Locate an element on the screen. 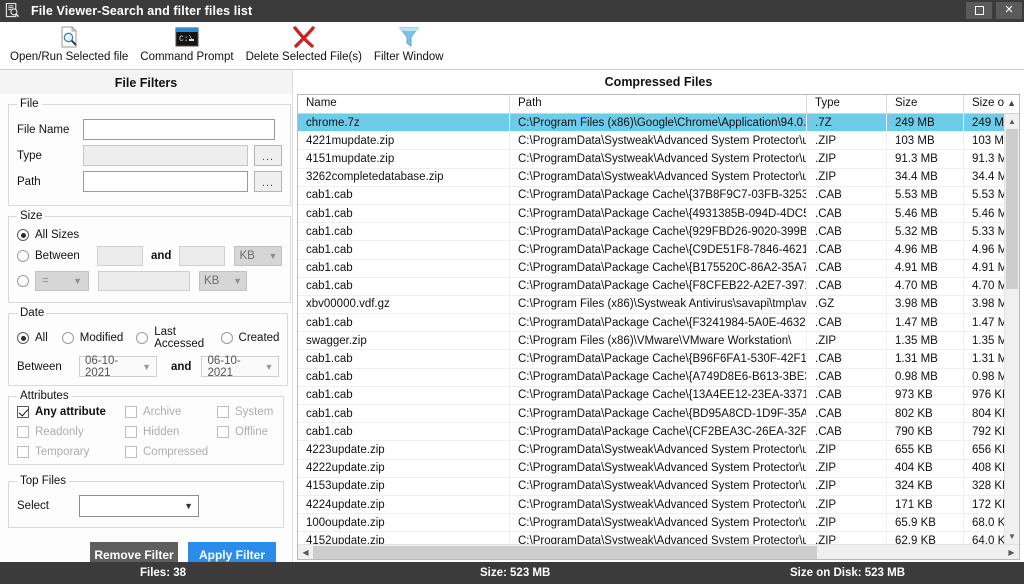 Image resolution: width=1024 pixels, height=584 pixels. readonly-checkbox is located at coordinates (23, 432).